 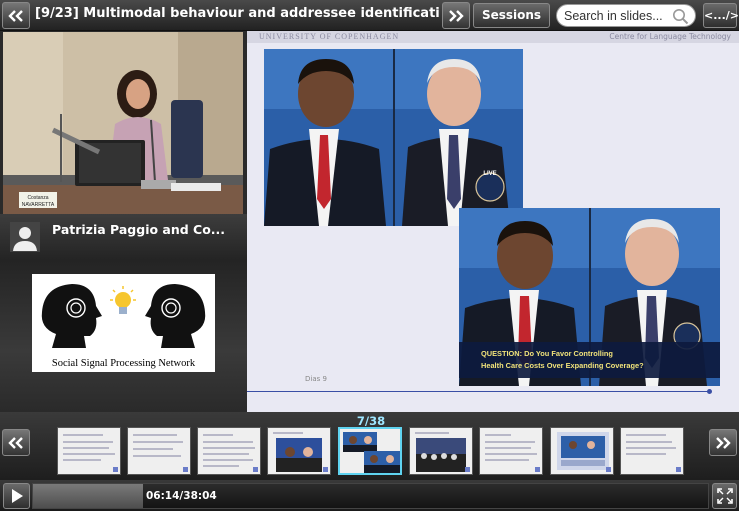 I want to click on svg-text: Costanza, so click(x=37, y=198).